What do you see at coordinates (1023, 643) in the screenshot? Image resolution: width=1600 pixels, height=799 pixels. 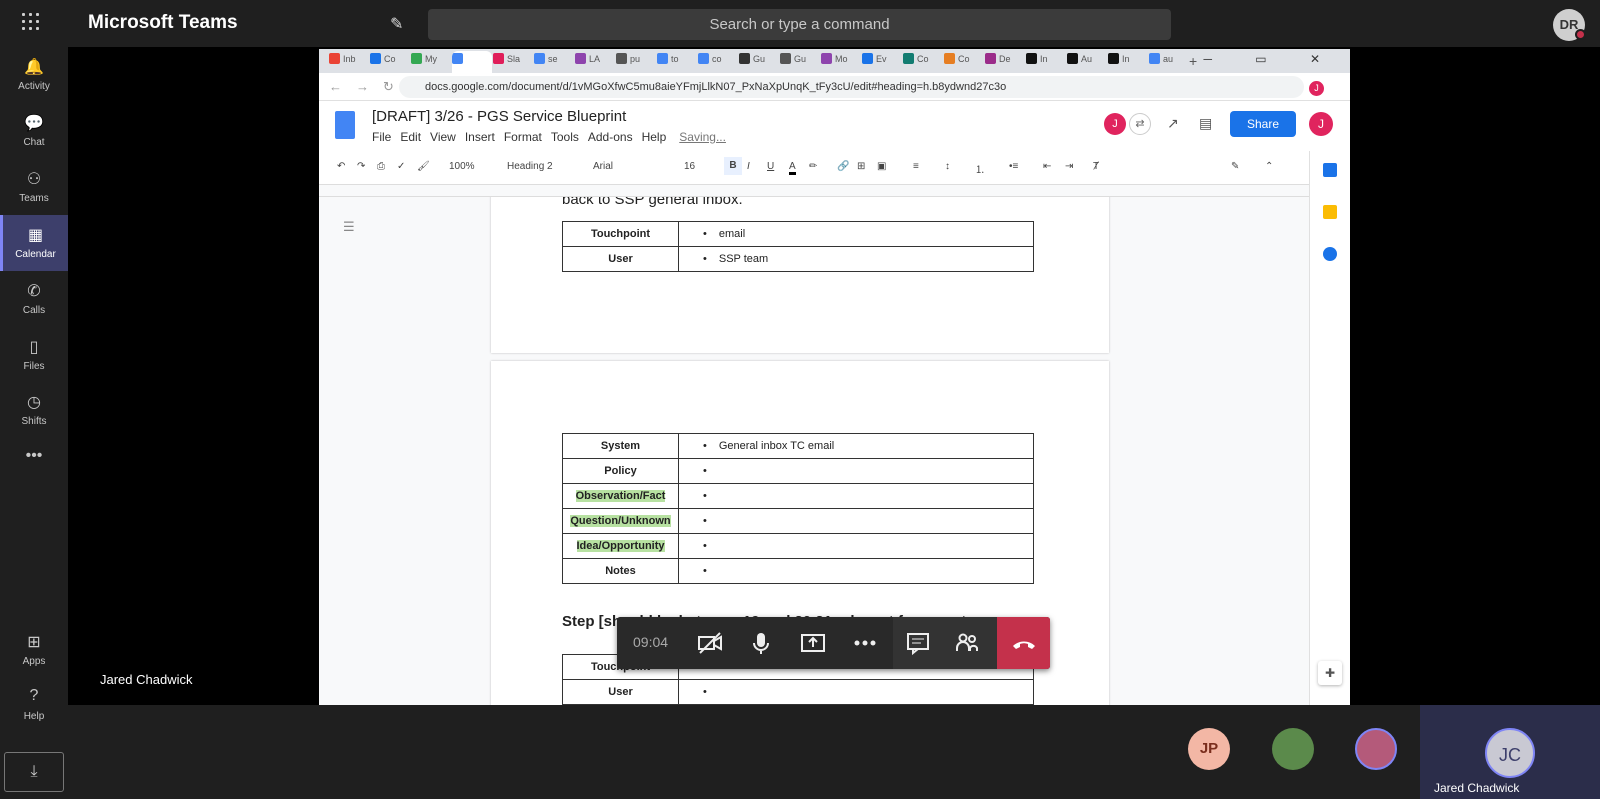 I see `hang-up-button` at bounding box center [1023, 643].